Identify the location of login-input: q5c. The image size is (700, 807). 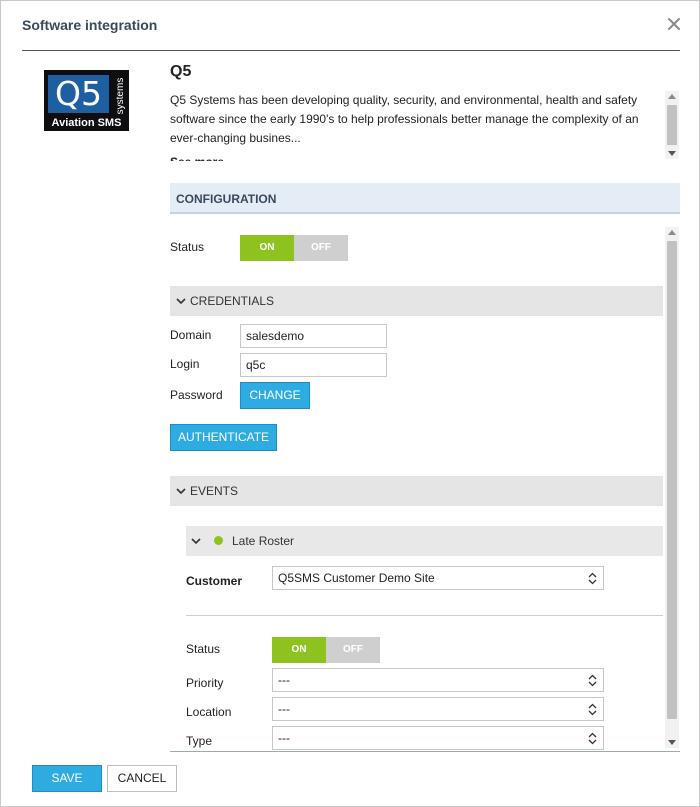
(313, 365).